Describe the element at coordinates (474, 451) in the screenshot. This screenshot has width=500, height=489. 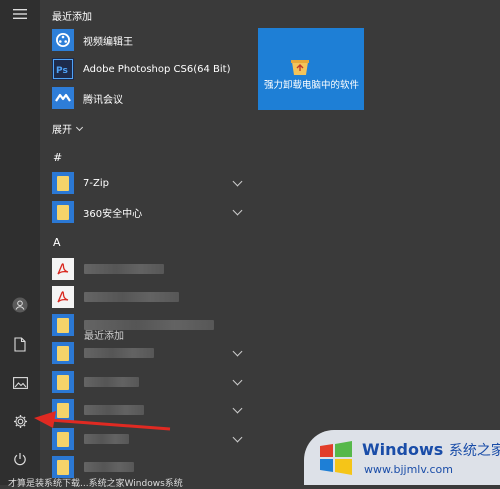
I see `watermark-suffix: 系统之家` at that location.